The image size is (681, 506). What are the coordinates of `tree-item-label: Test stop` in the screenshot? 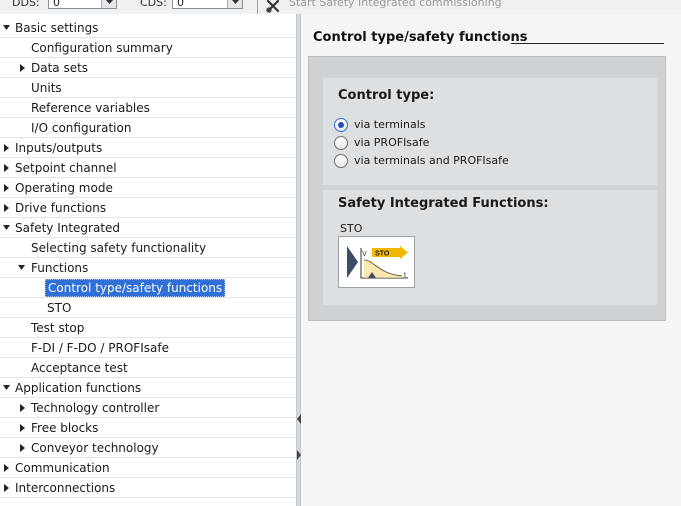 It's located at (58, 328).